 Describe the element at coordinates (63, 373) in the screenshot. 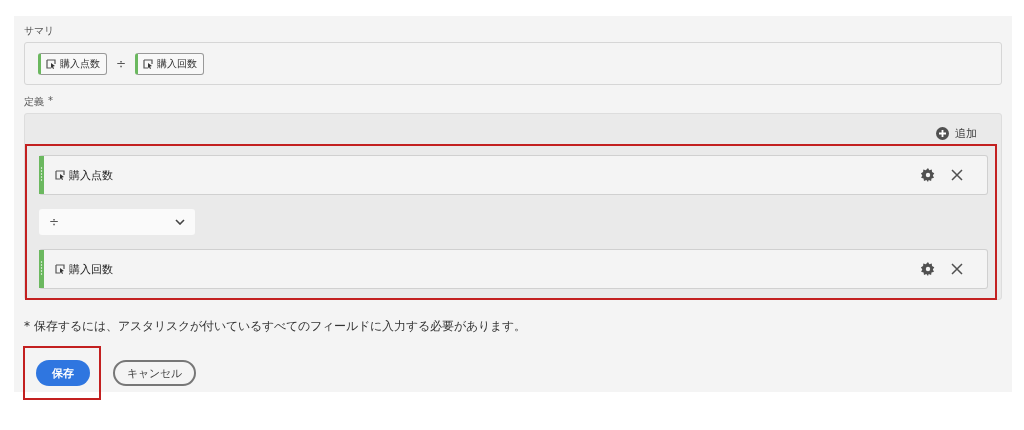

I see `save-button: 保存` at that location.